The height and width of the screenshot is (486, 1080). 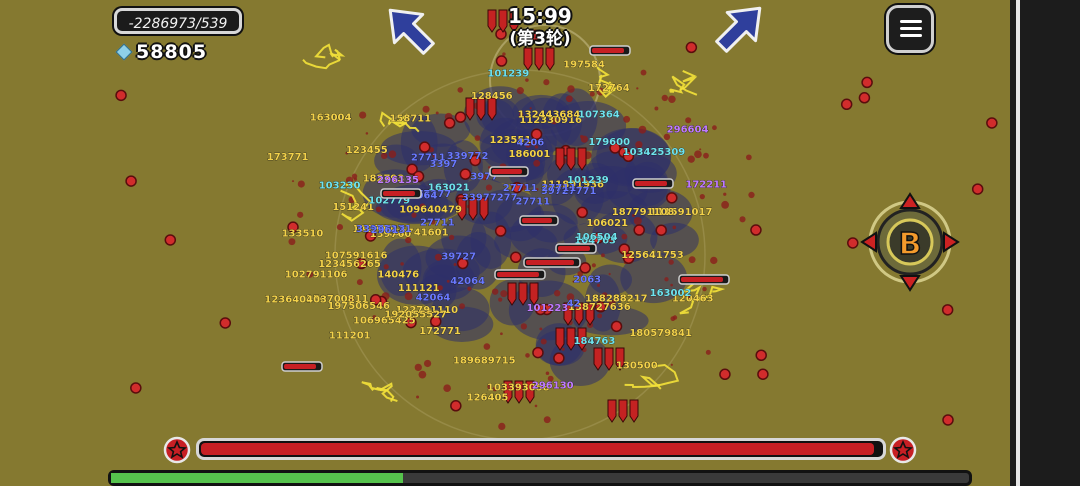 What do you see at coordinates (488, 398) in the screenshot?
I see `damage-number: 126405` at bounding box center [488, 398].